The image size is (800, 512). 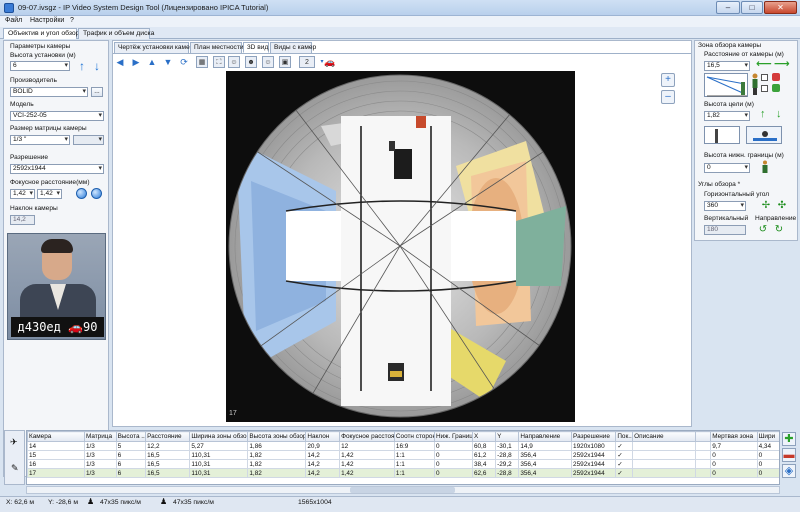 What do you see at coordinates (703, 436) in the screenshot?
I see `column-header` at bounding box center [703, 436].